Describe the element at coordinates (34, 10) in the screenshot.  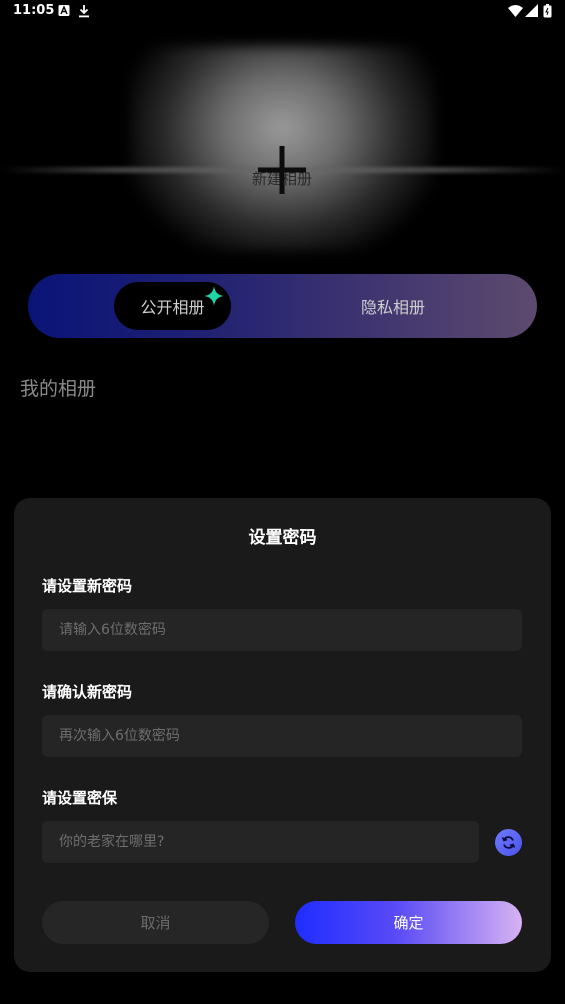
I see `status-time: 11:05` at that location.